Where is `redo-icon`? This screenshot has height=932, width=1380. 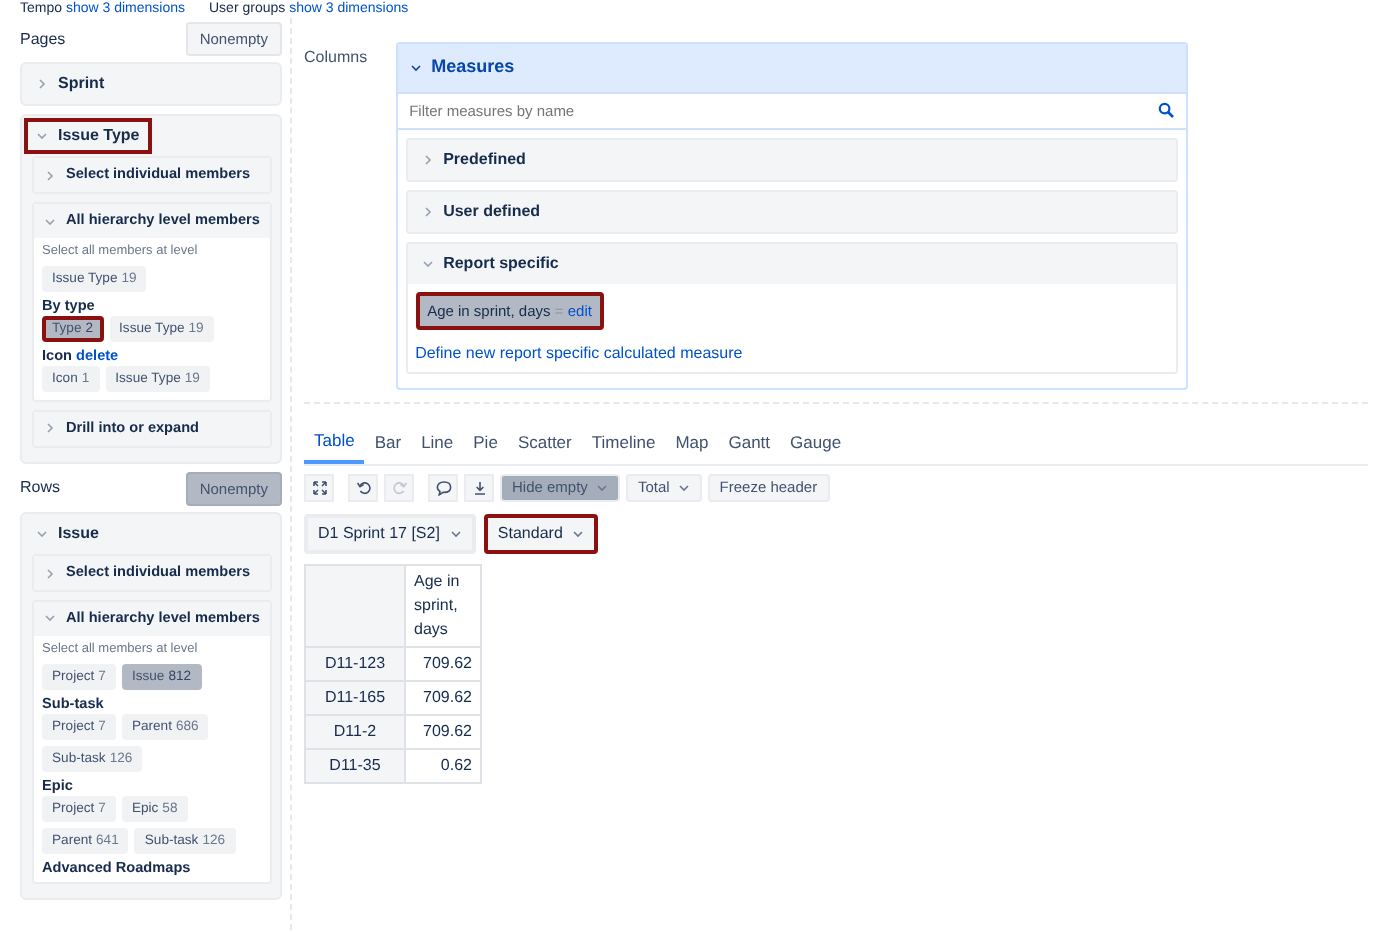
redo-icon is located at coordinates (399, 487).